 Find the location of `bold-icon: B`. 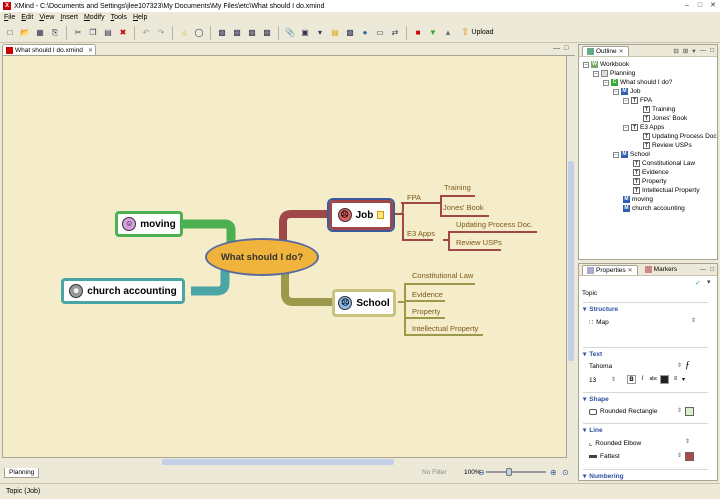

bold-icon: B is located at coordinates (631, 379).